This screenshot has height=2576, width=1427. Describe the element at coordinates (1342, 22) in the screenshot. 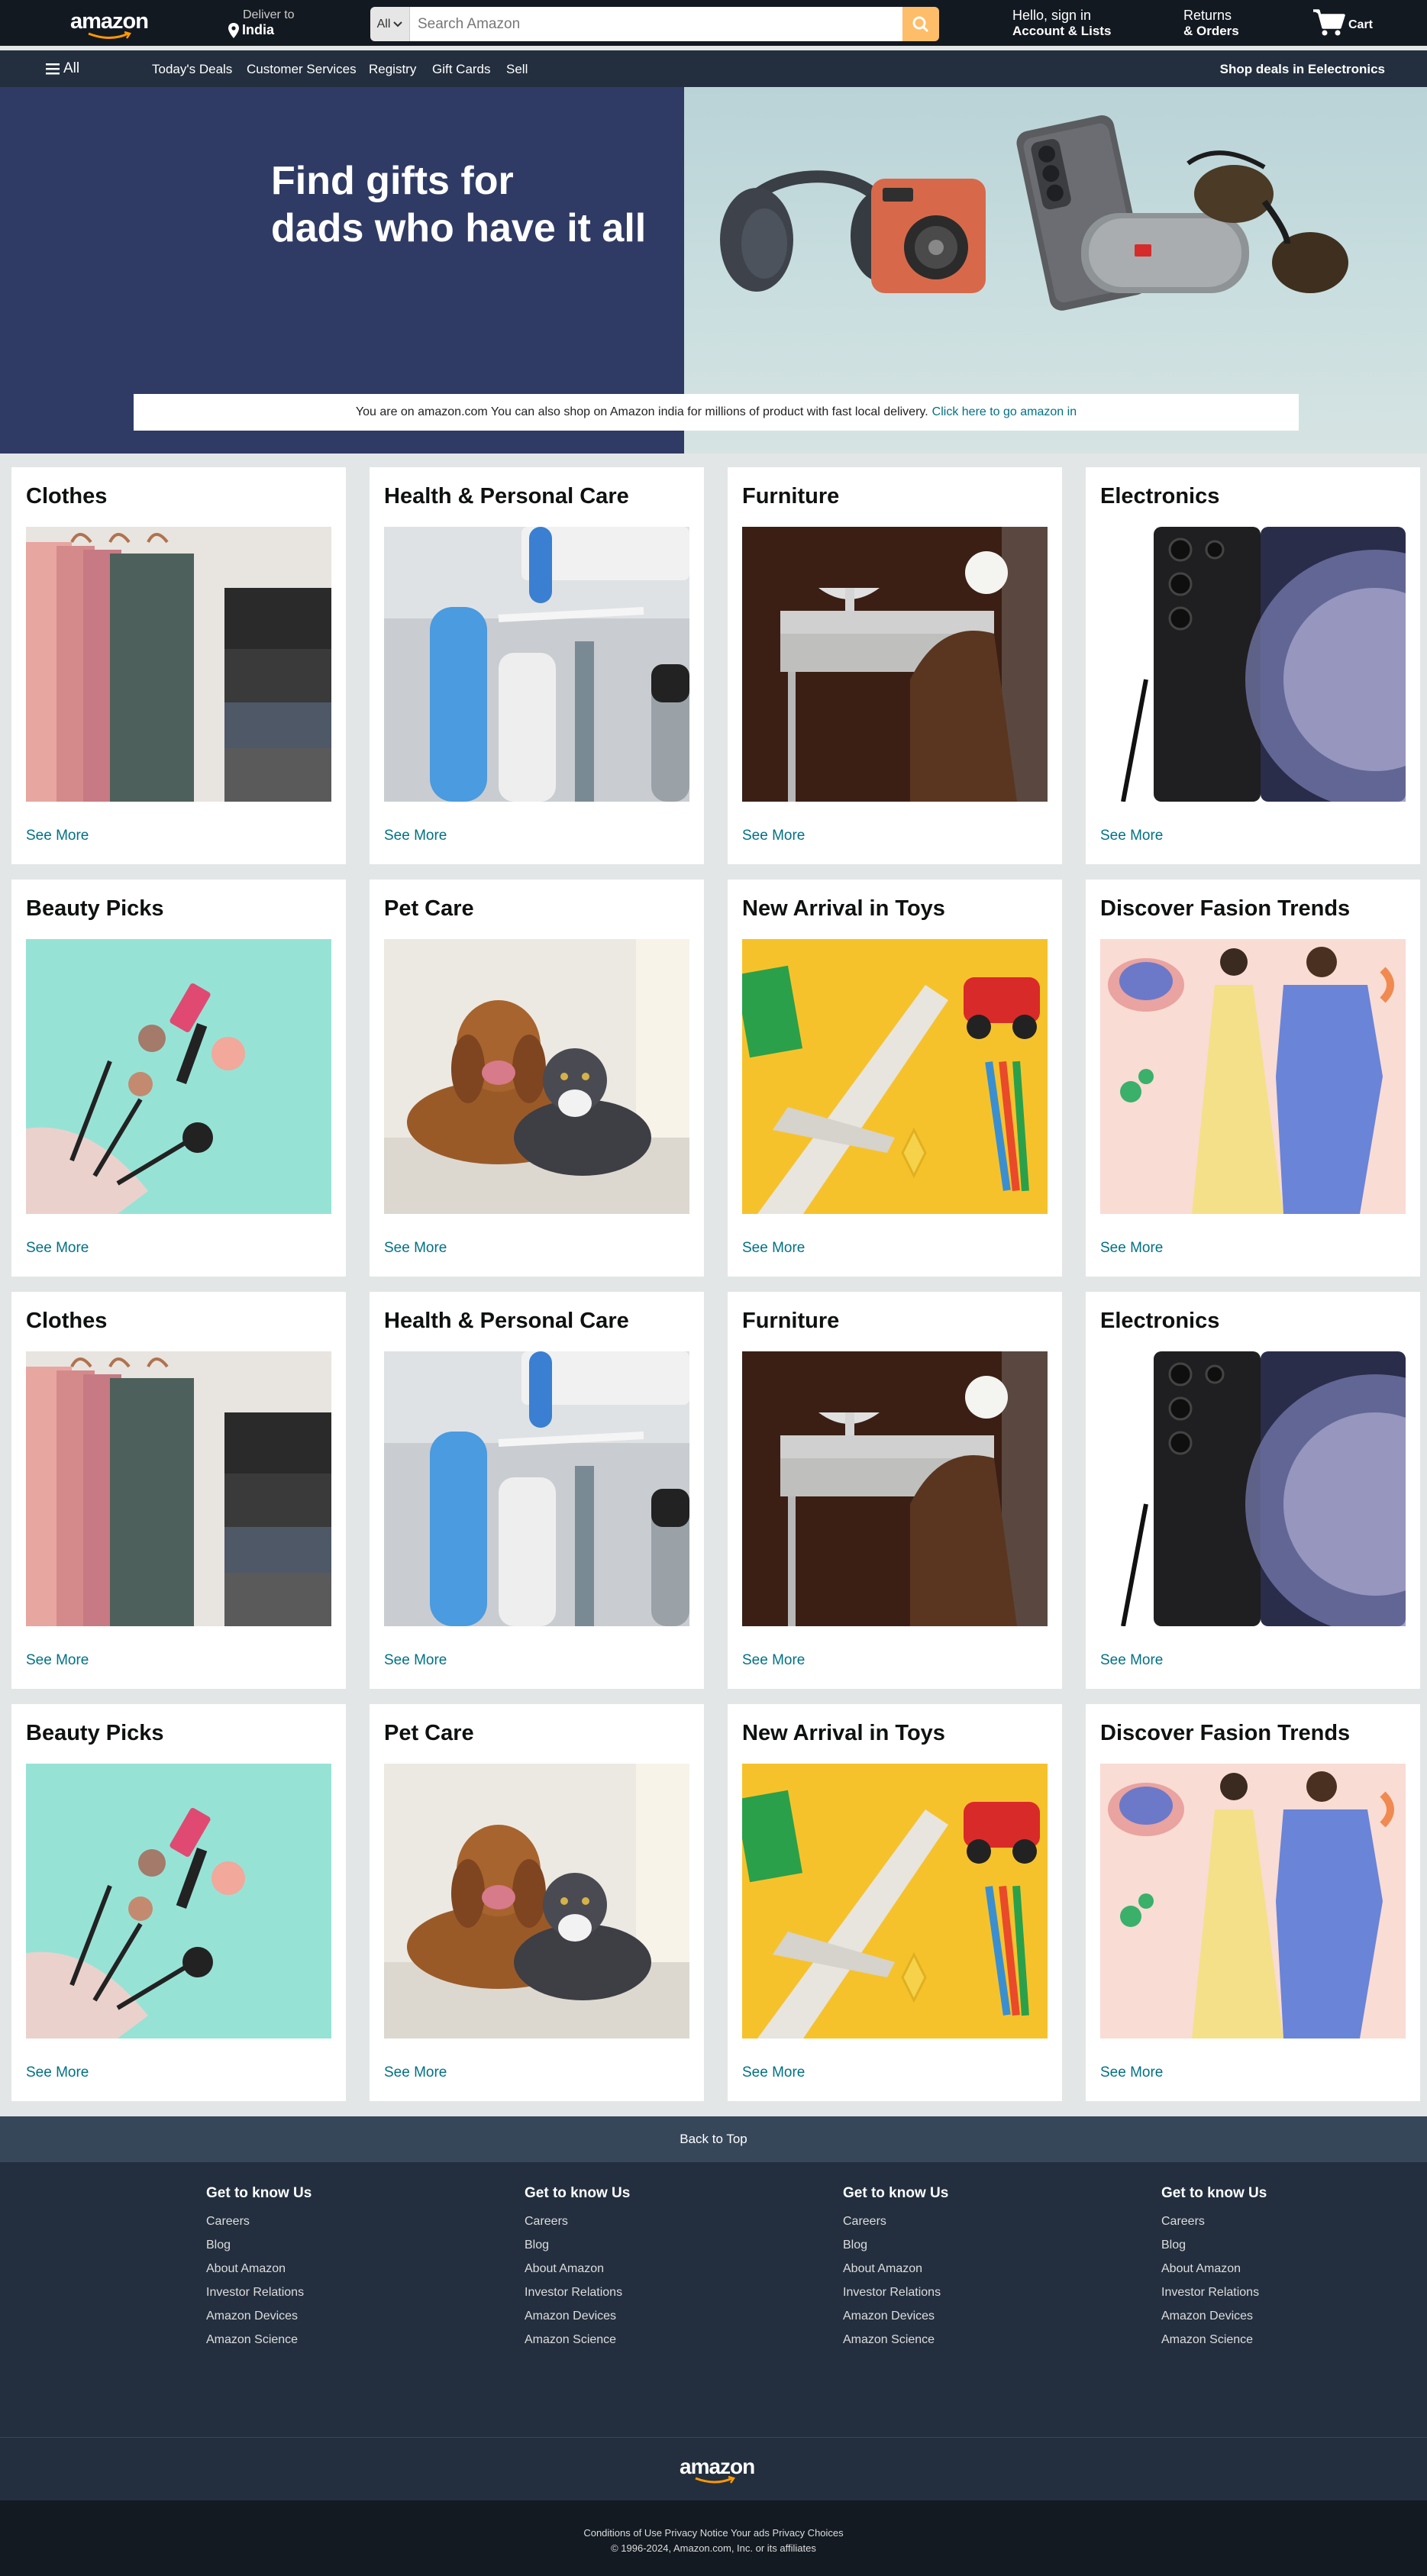

I see `cart-button: Cart` at that location.